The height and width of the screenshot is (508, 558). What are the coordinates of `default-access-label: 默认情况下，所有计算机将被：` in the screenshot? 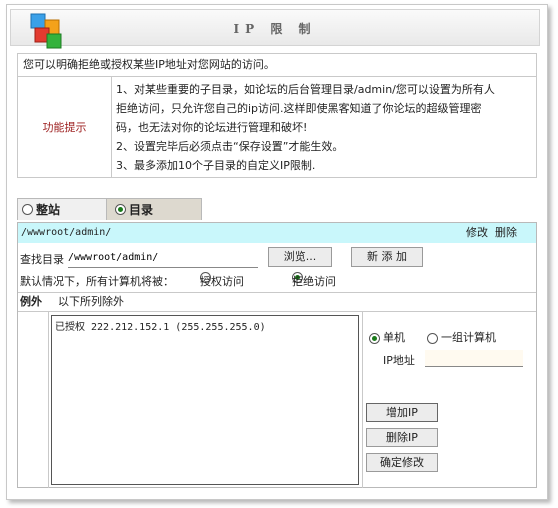 It's located at (97, 281).